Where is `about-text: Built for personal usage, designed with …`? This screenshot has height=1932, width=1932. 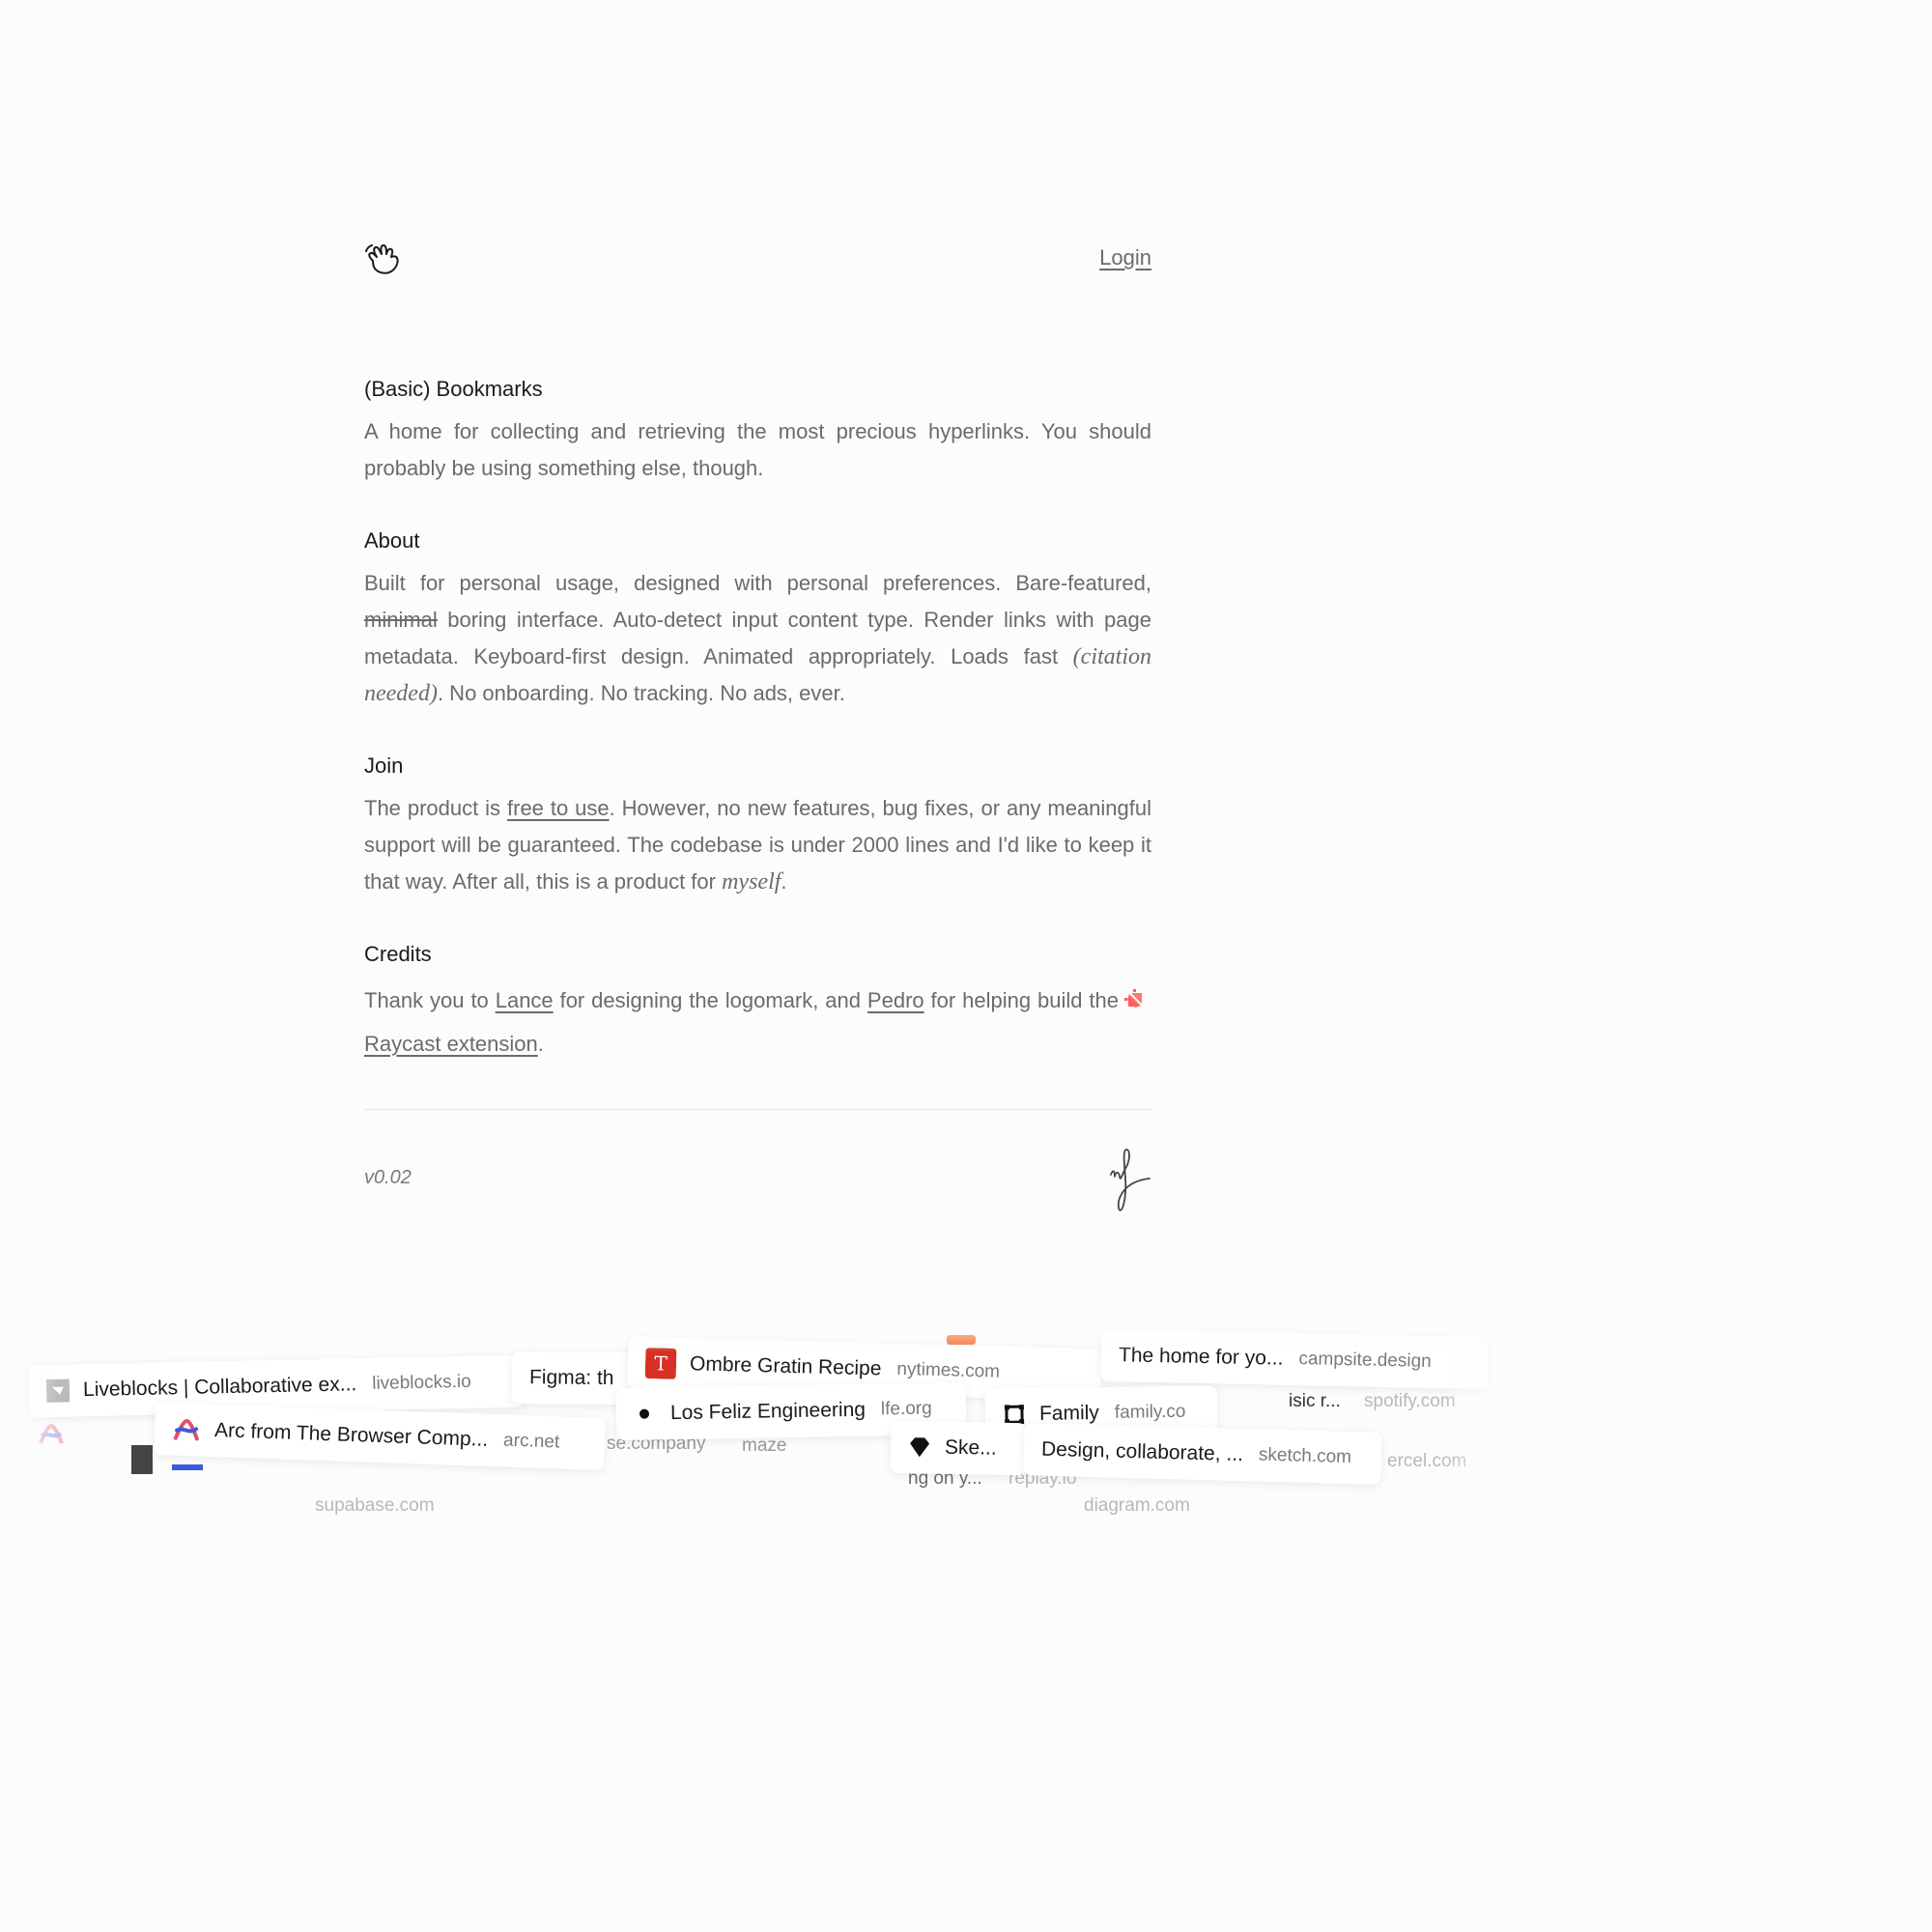
about-text: Built for personal usage, designed with … is located at coordinates (757, 638).